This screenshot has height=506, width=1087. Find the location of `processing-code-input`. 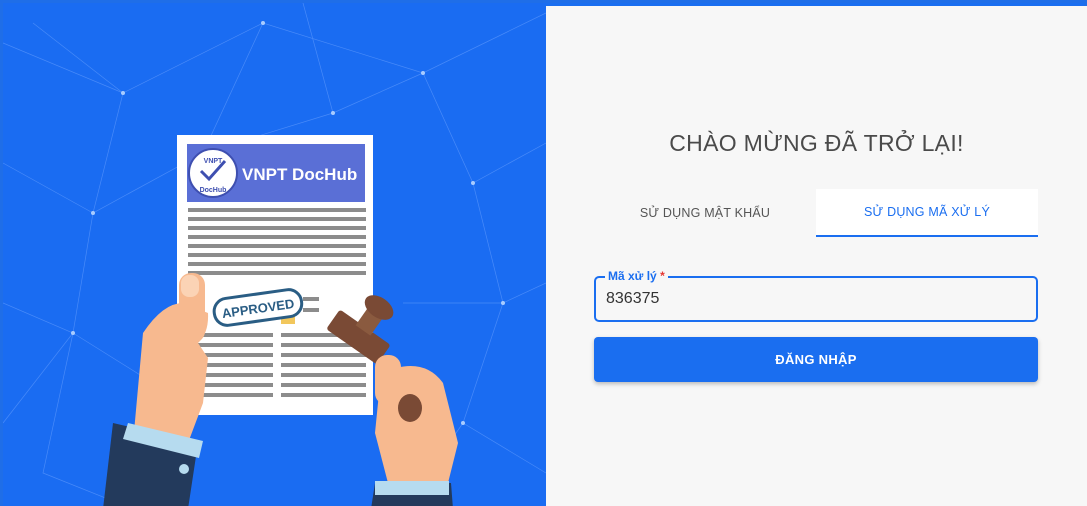

processing-code-input is located at coordinates (816, 299).